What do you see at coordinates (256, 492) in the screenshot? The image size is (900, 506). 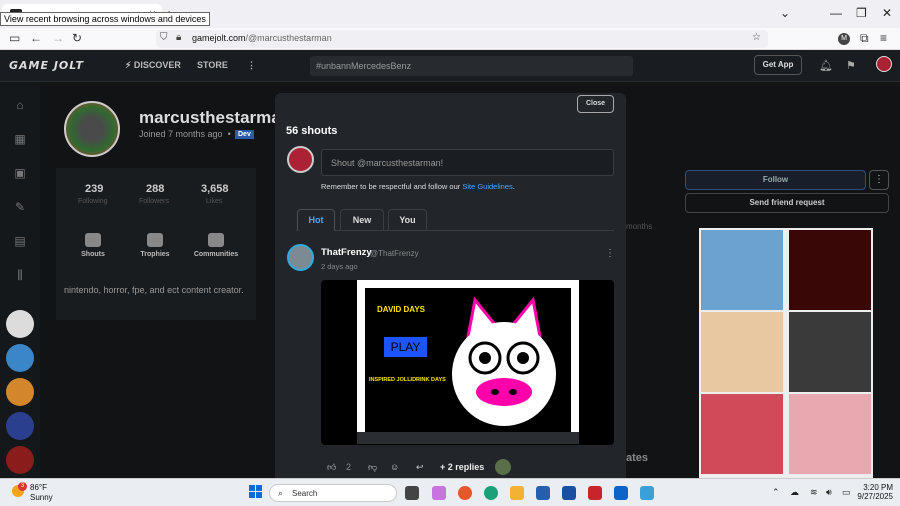 I see `start-button` at bounding box center [256, 492].